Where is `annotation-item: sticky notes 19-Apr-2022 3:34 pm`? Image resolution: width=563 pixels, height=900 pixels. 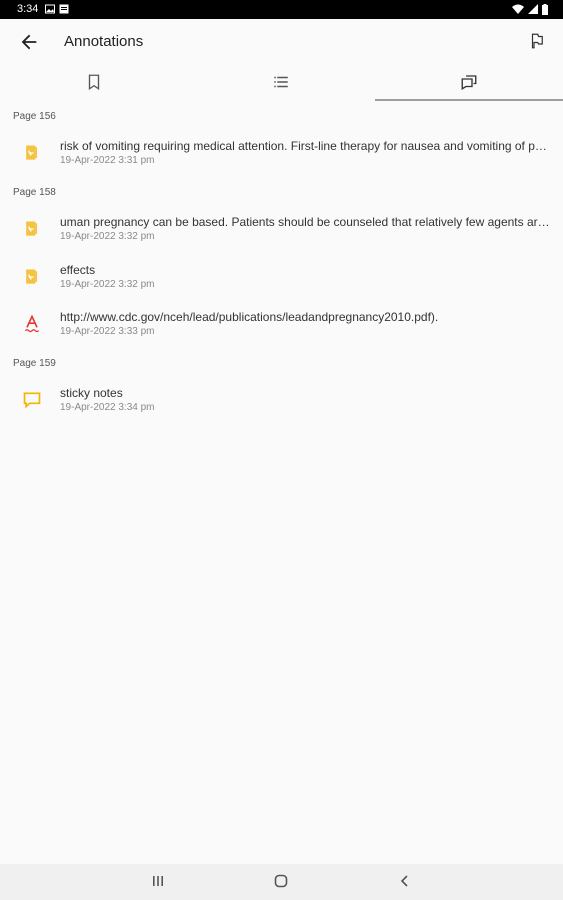
annotation-item: sticky notes 19-Apr-2022 3:34 pm is located at coordinates (281, 408).